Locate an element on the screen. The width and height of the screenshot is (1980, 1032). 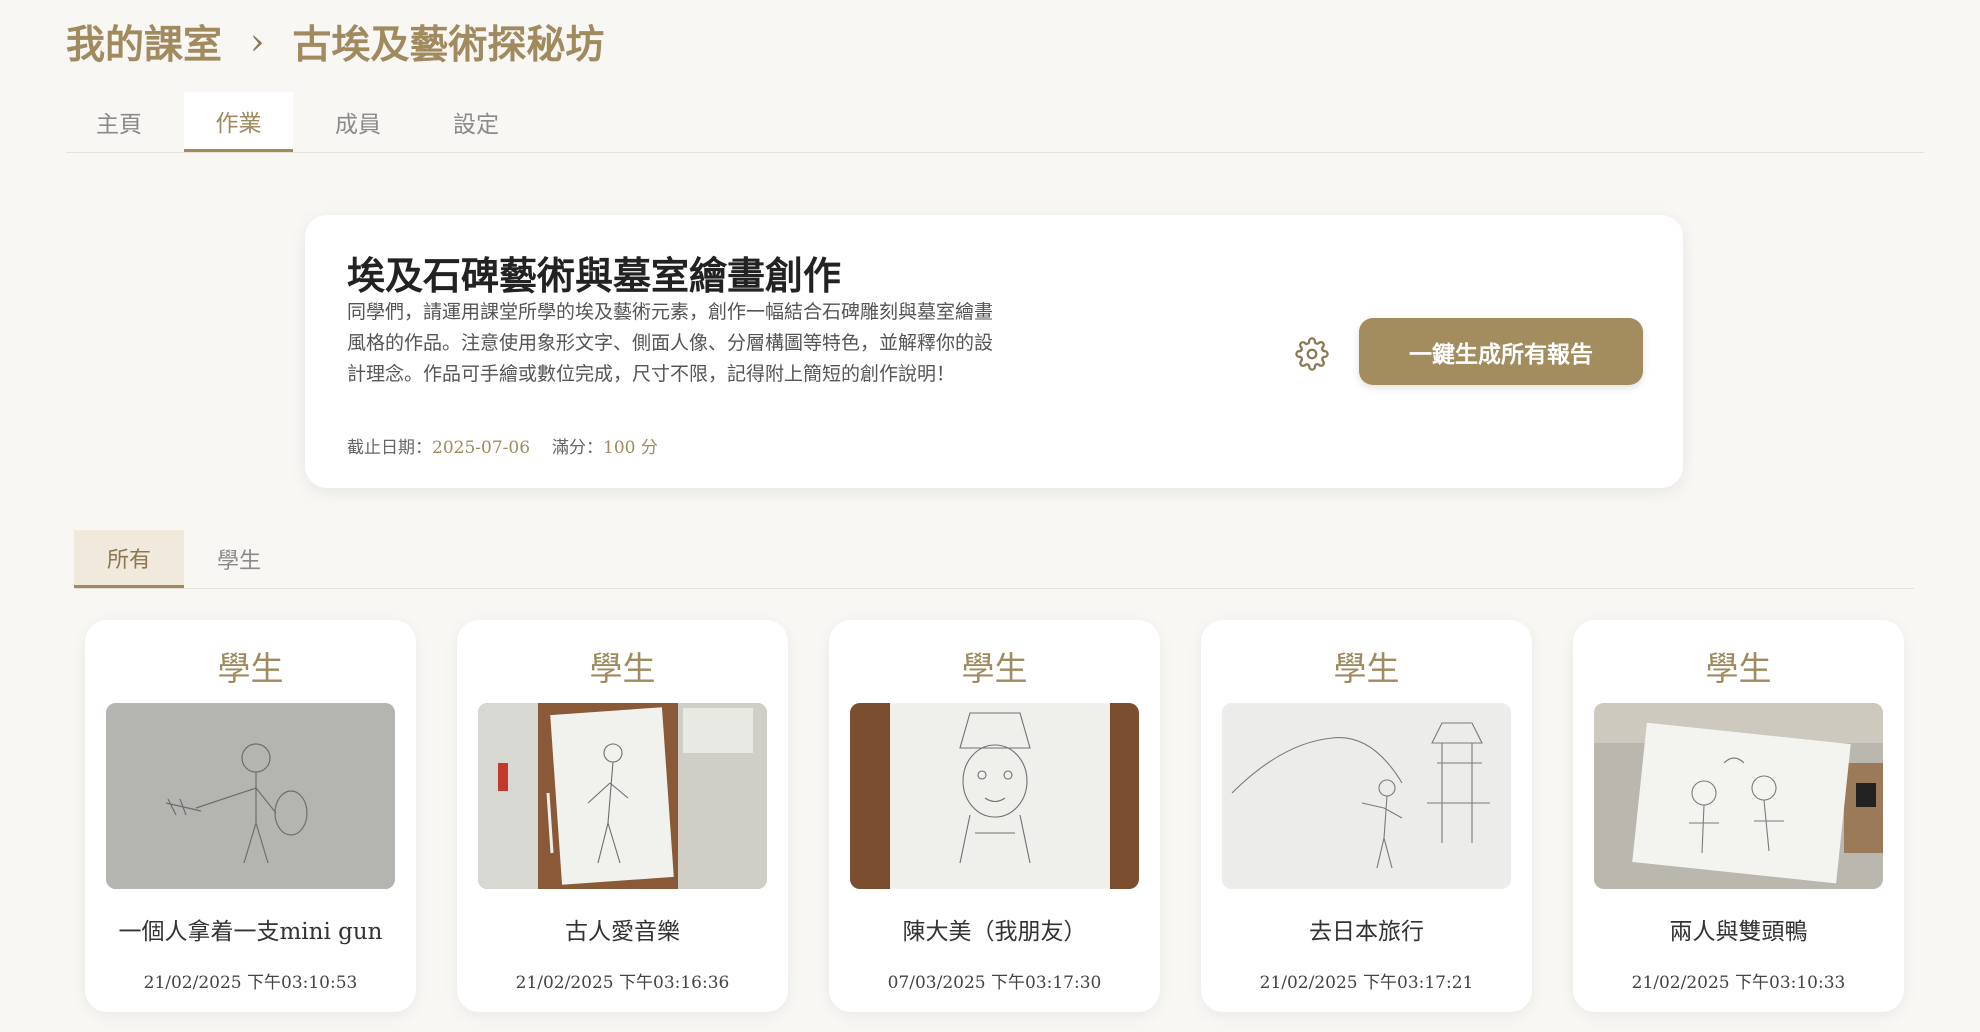
submission-card: 學生 去日本旅行 21/02/2025 下午03:17:21 is located at coordinates (1366, 816).